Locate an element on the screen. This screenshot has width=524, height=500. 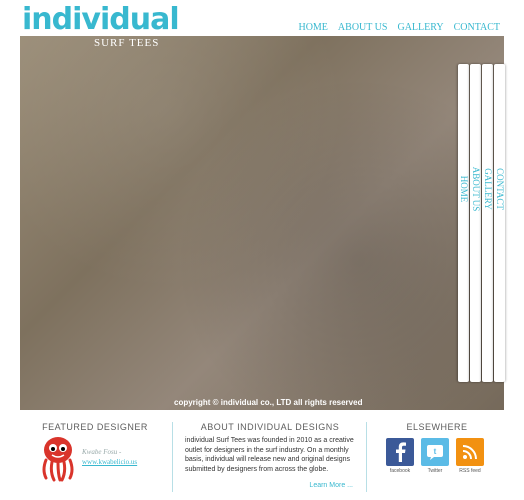
twitter-icon: t is located at coordinates (435, 452).